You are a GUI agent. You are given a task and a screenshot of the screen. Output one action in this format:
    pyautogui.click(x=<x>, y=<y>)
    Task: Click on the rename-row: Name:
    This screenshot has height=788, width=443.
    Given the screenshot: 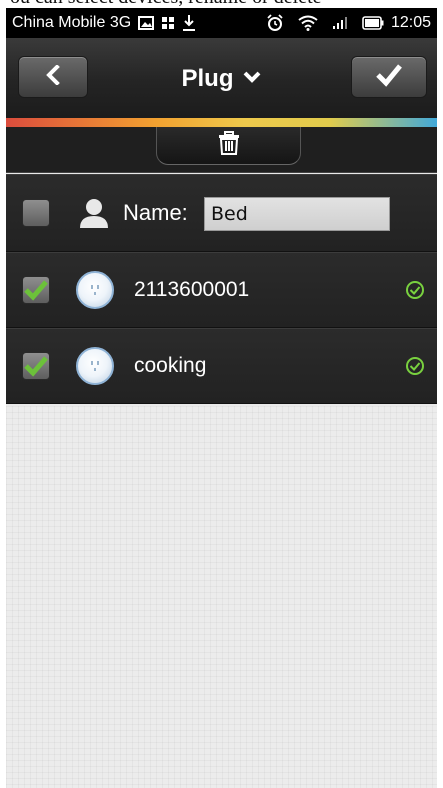 What is the action you would take?
    pyautogui.click(x=221, y=213)
    